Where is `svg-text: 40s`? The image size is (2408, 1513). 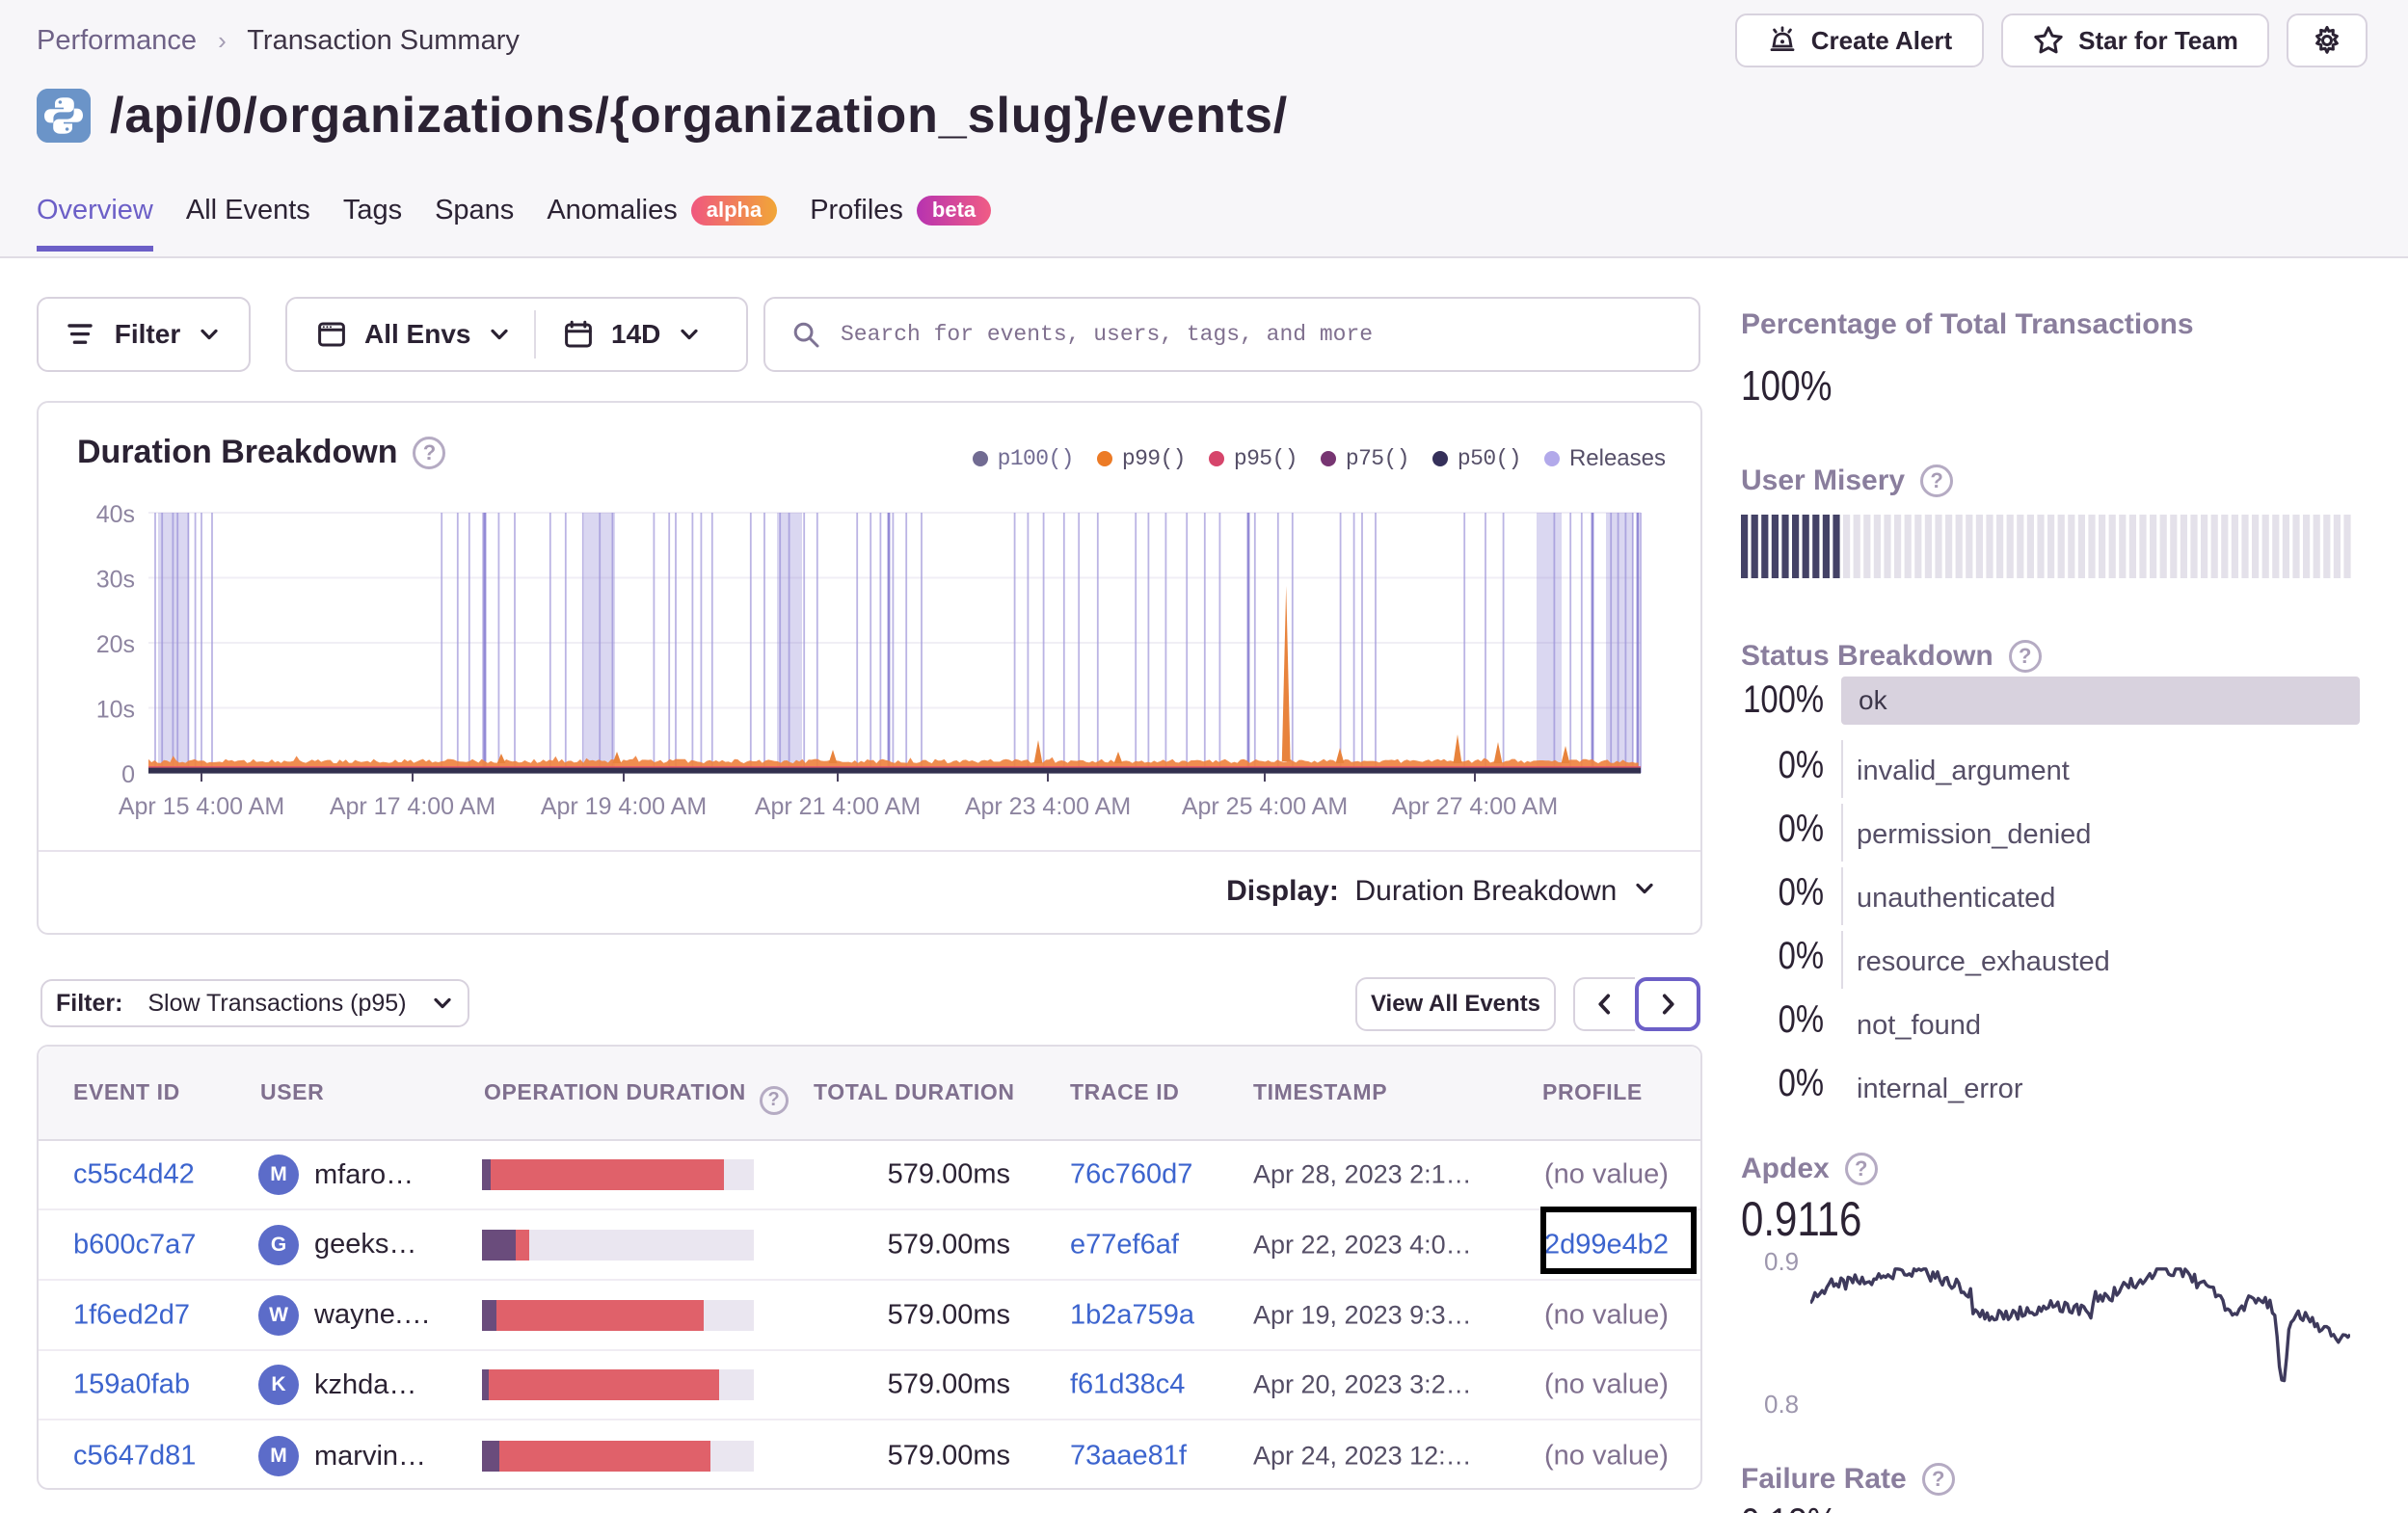 svg-text: 40s is located at coordinates (115, 514).